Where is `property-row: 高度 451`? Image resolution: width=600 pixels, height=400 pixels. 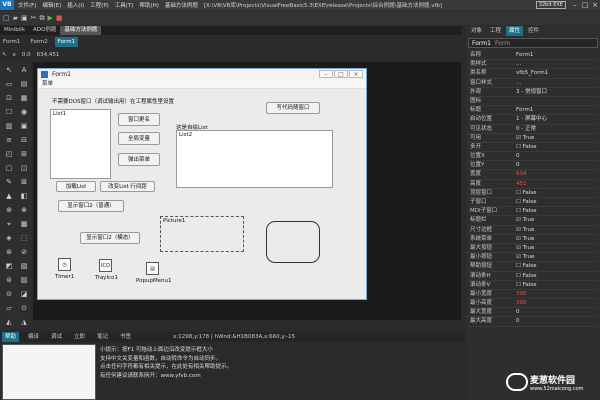
property-row: 高度 451 is located at coordinates (533, 184).